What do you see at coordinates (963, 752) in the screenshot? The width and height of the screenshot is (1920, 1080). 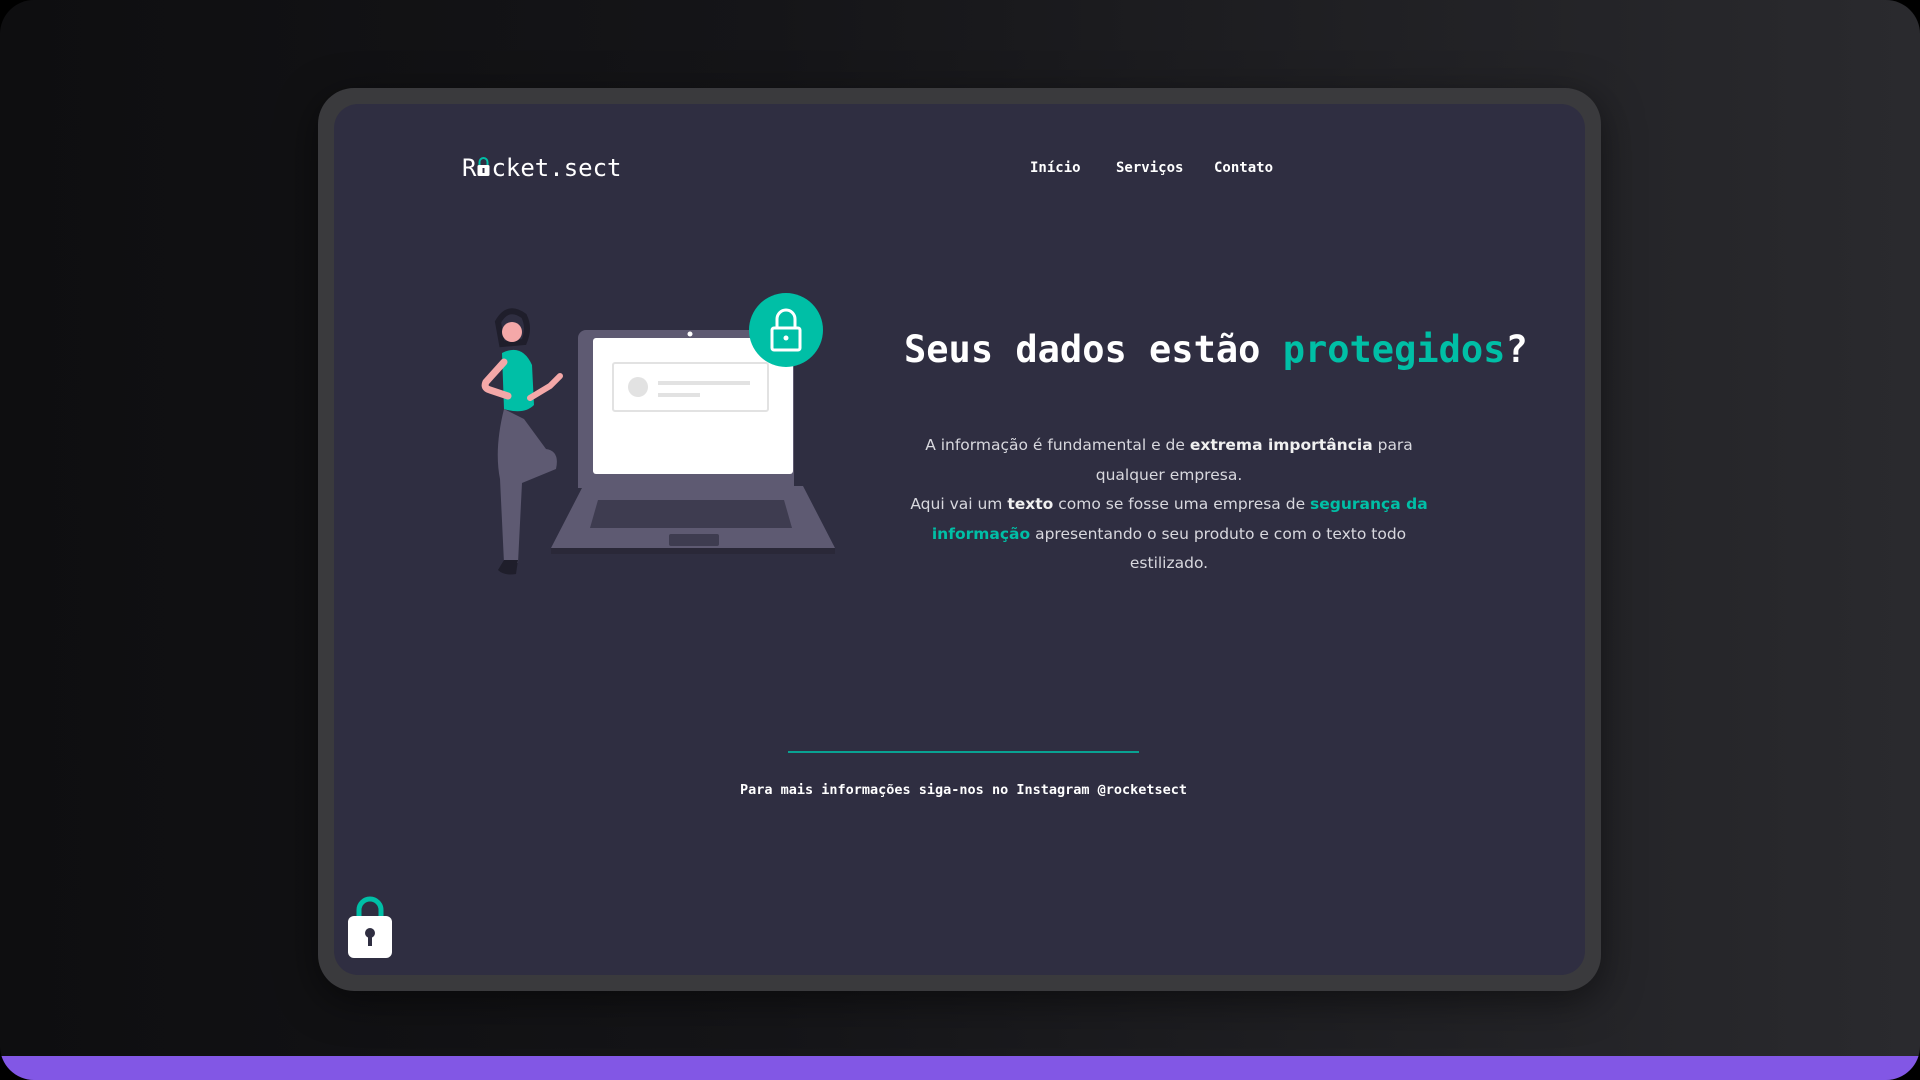 I see `footer-divider` at bounding box center [963, 752].